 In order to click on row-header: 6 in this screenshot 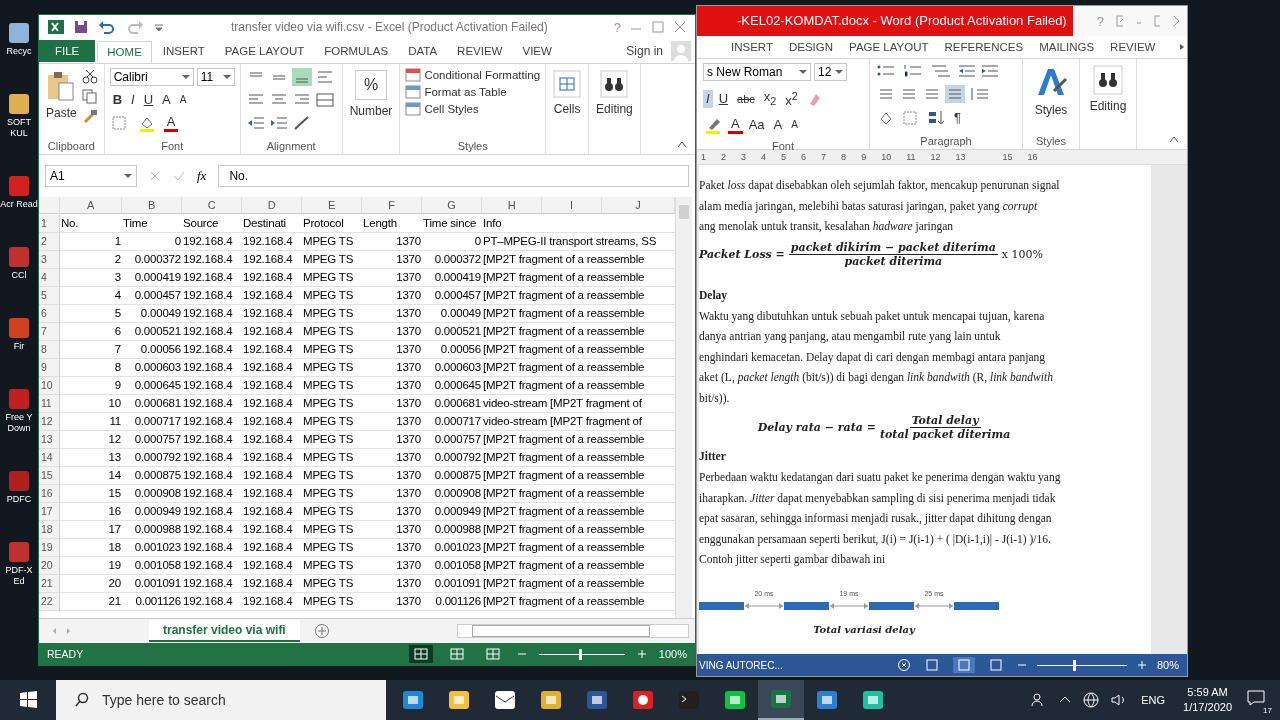, I will do `click(49, 314)`.